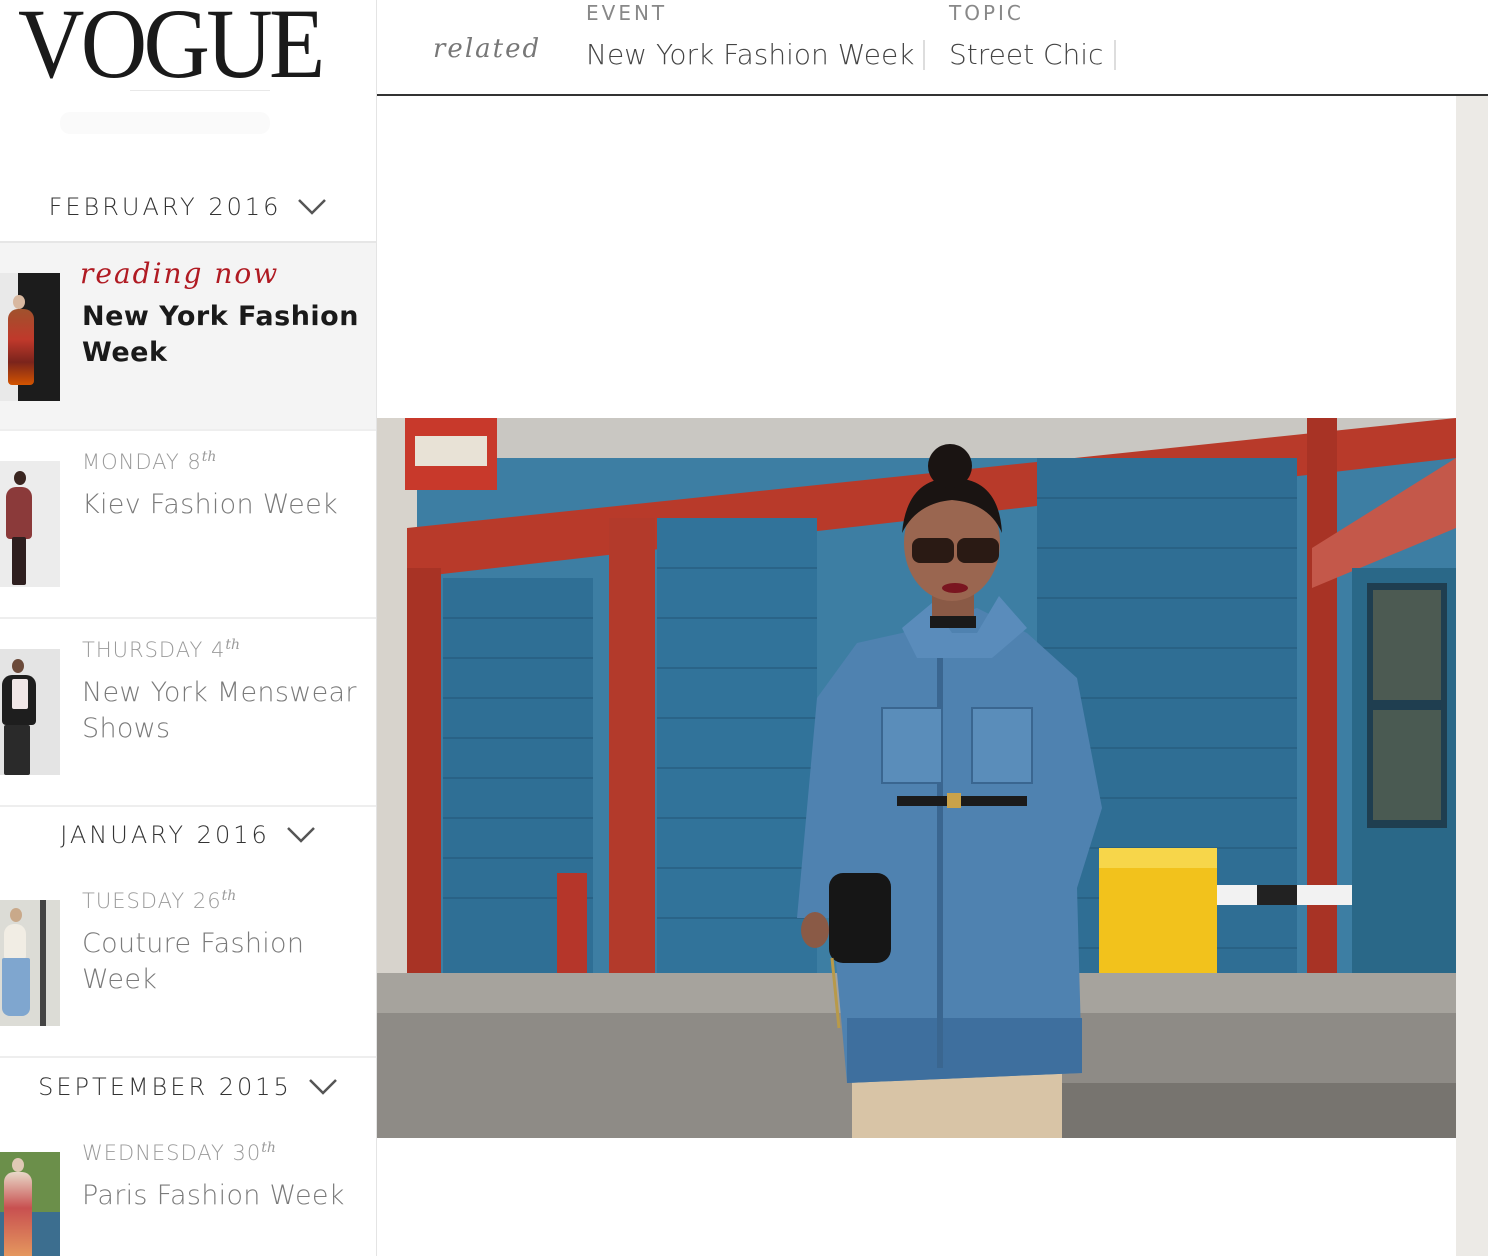 This screenshot has height=1256, width=1488. I want to click on month-label: JANUARY 2016, so click(165, 835).